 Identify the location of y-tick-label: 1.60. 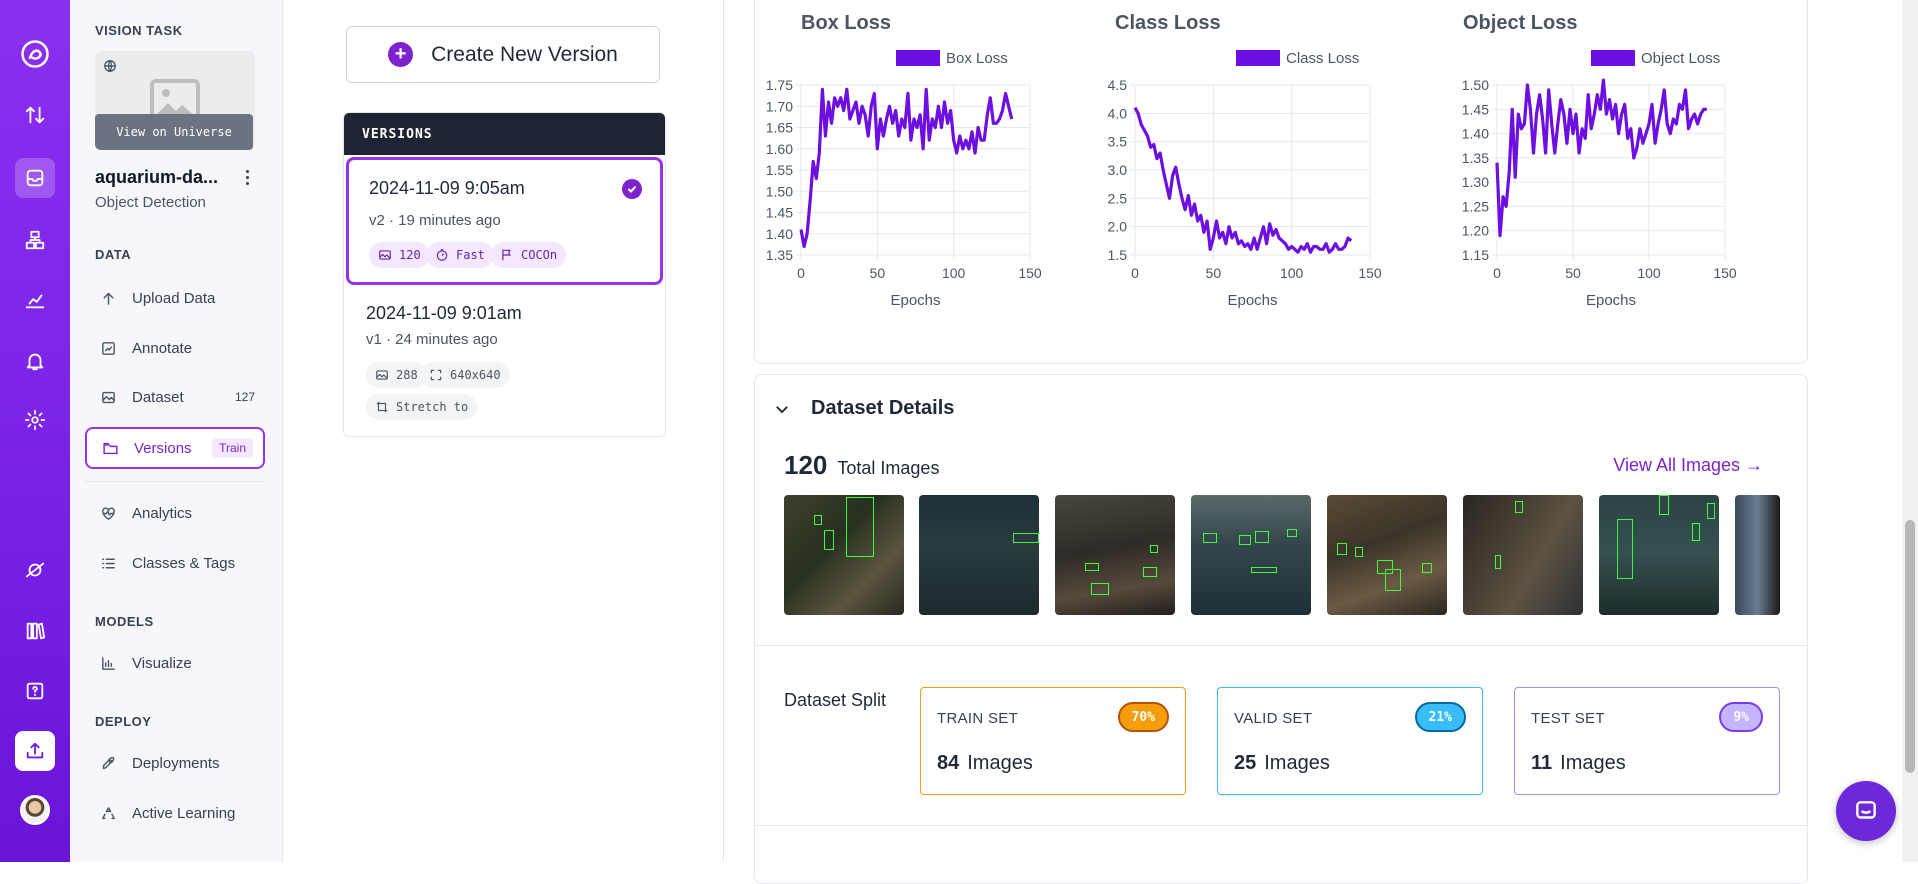
(779, 149).